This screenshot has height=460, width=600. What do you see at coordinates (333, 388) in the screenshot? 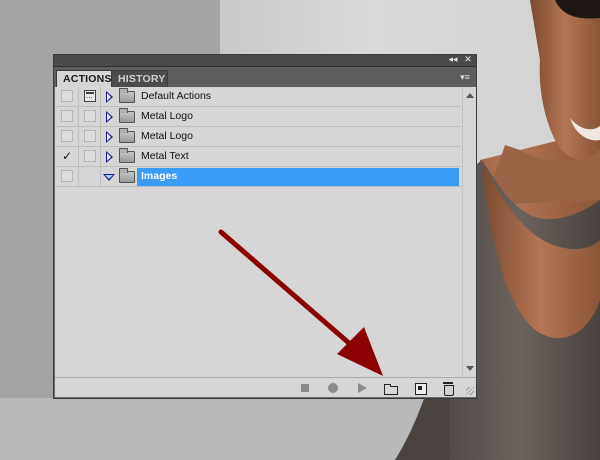
I see `record-icon` at bounding box center [333, 388].